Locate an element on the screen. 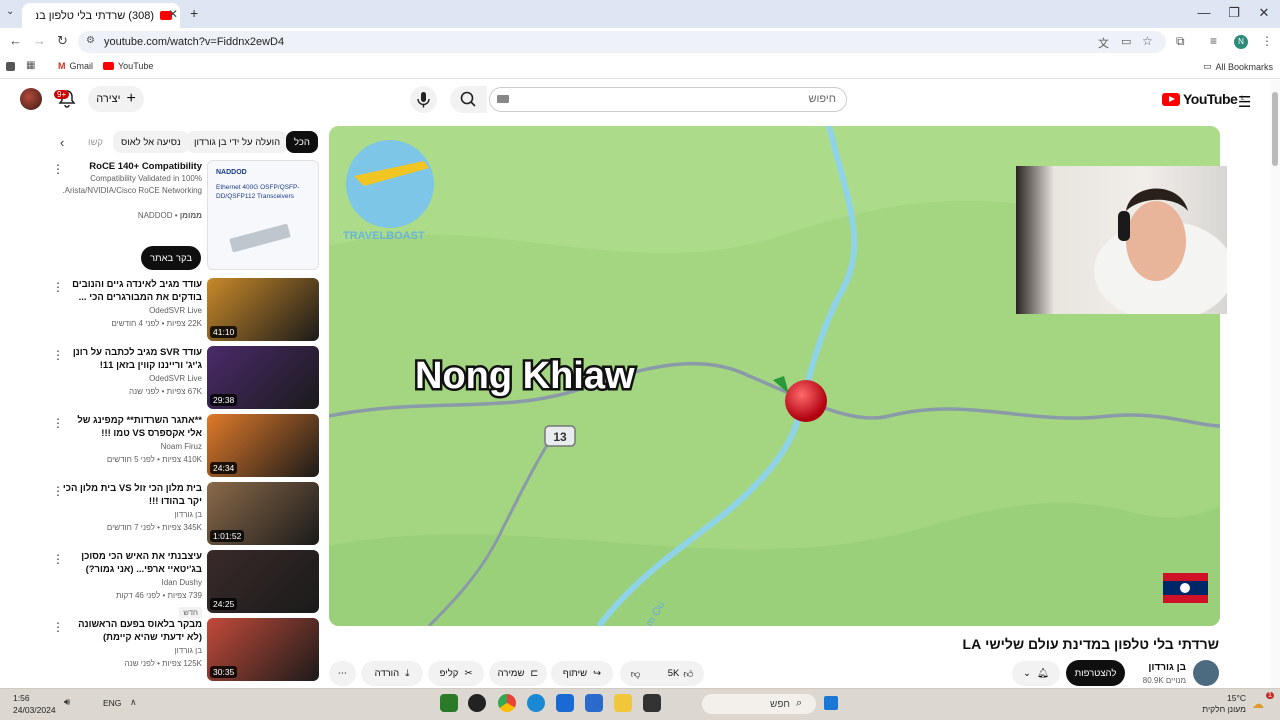 This screenshot has width=1280, height=720. subscribe-button: להצטרפות is located at coordinates (1095, 673).